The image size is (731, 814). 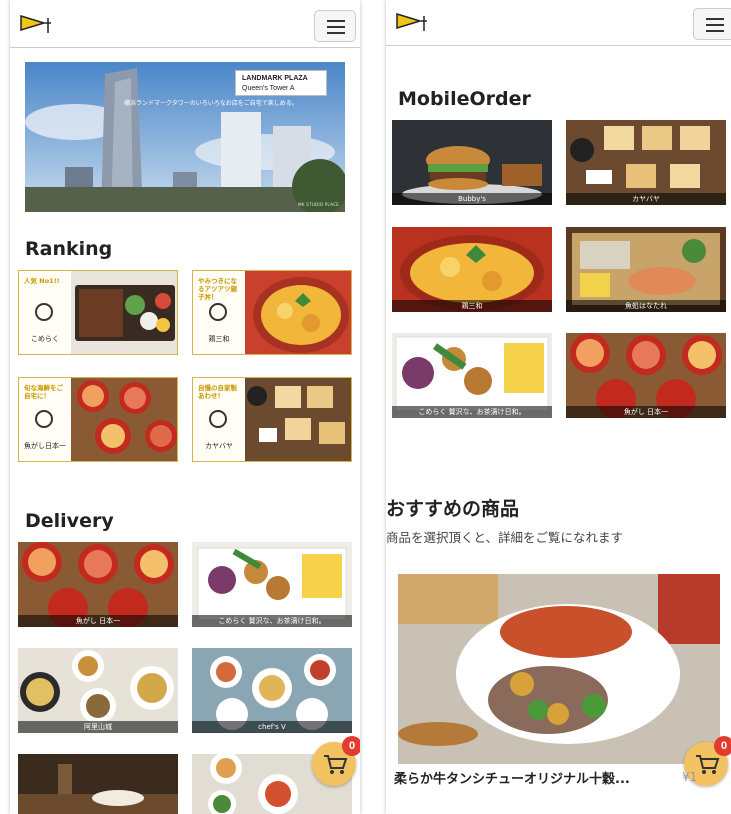 What do you see at coordinates (217, 392) in the screenshot?
I see `ranking-tag: 自慢の自家製あわせ！` at bounding box center [217, 392].